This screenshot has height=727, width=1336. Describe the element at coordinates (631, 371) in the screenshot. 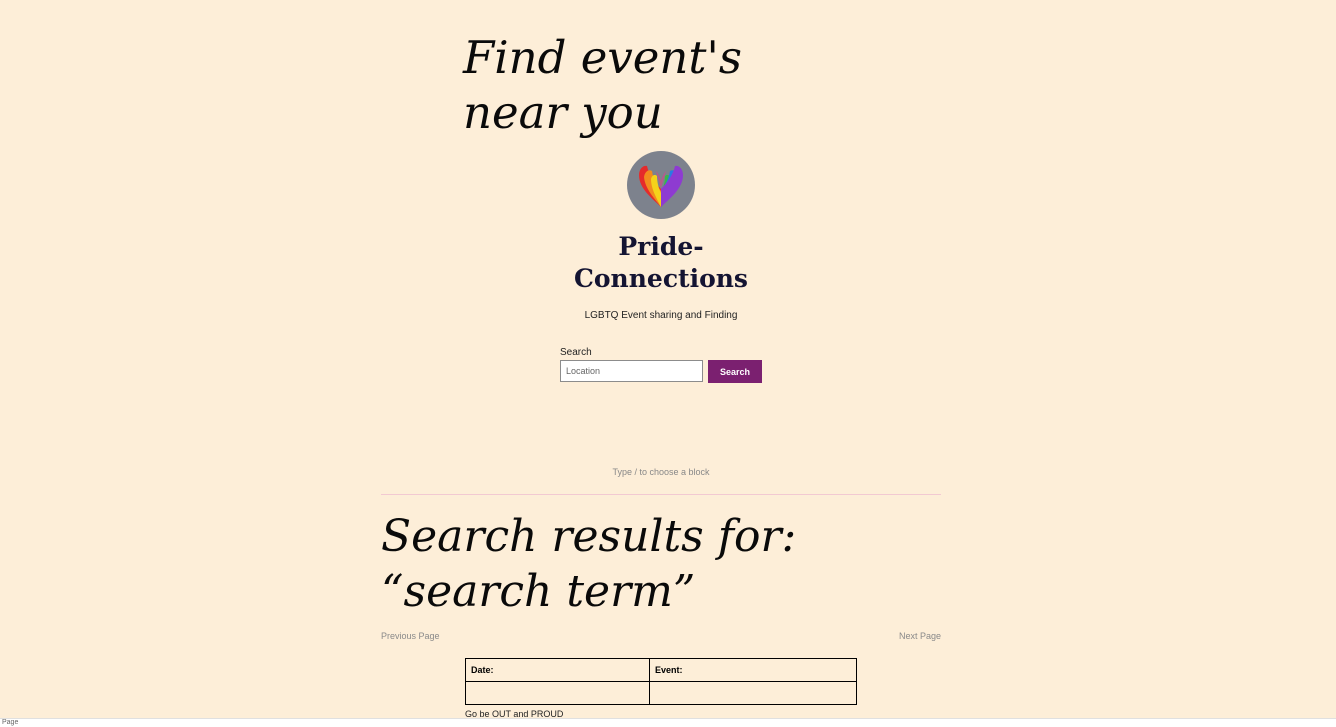

I see `search-input` at that location.